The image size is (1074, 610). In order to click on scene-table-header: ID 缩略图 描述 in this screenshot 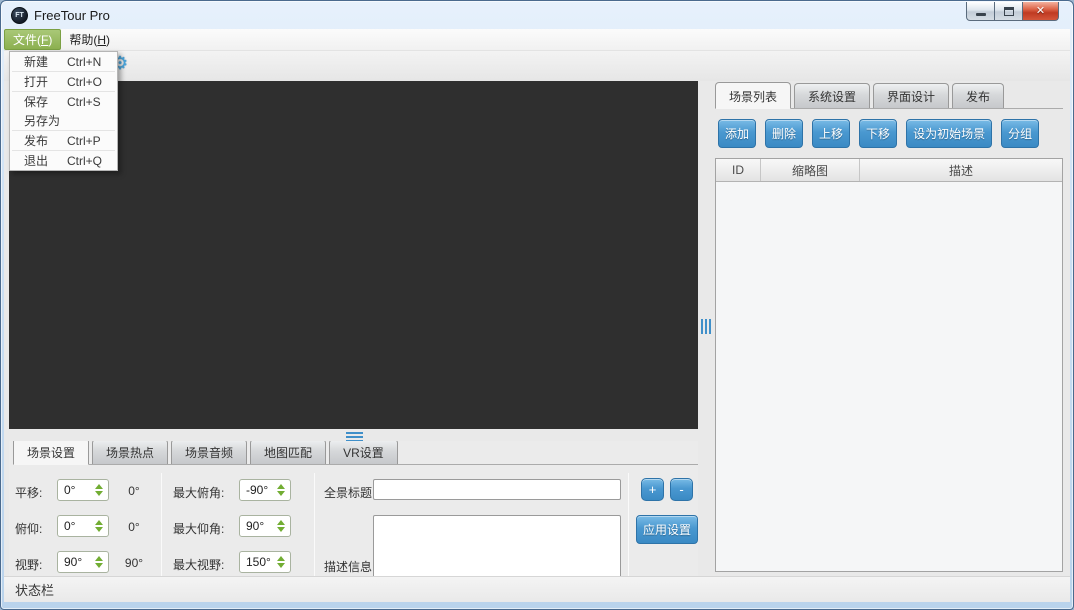, I will do `click(889, 170)`.